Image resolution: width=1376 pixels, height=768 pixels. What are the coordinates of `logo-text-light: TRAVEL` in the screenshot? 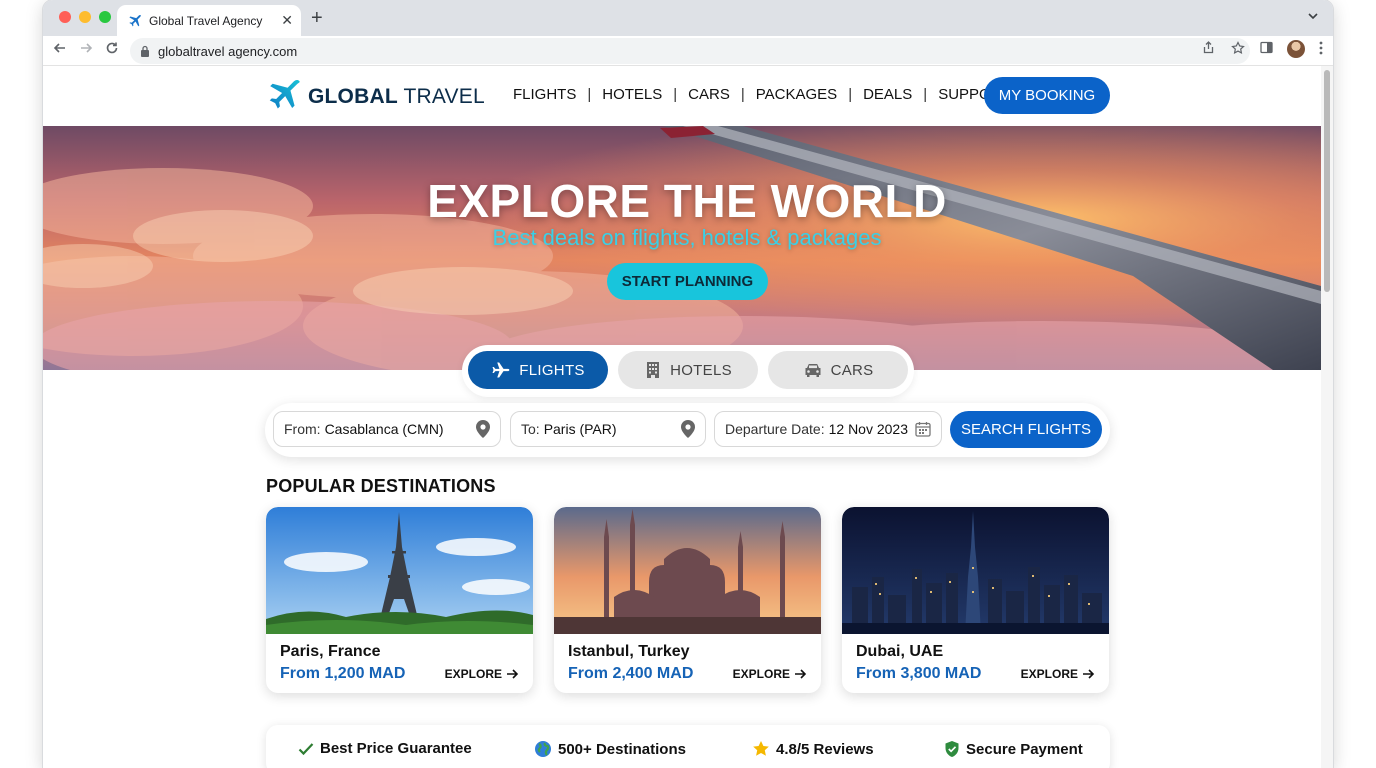 It's located at (444, 96).